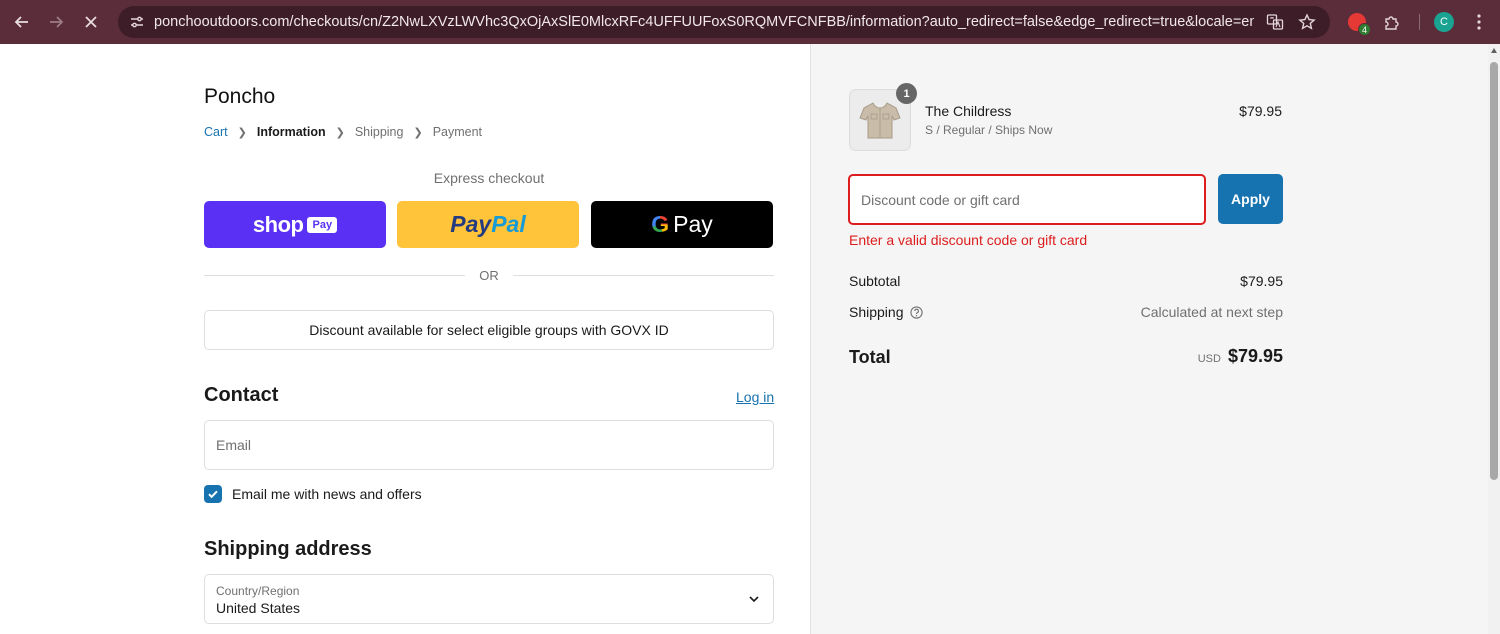  Describe the element at coordinates (258, 608) in the screenshot. I see `country-value: United States` at that location.